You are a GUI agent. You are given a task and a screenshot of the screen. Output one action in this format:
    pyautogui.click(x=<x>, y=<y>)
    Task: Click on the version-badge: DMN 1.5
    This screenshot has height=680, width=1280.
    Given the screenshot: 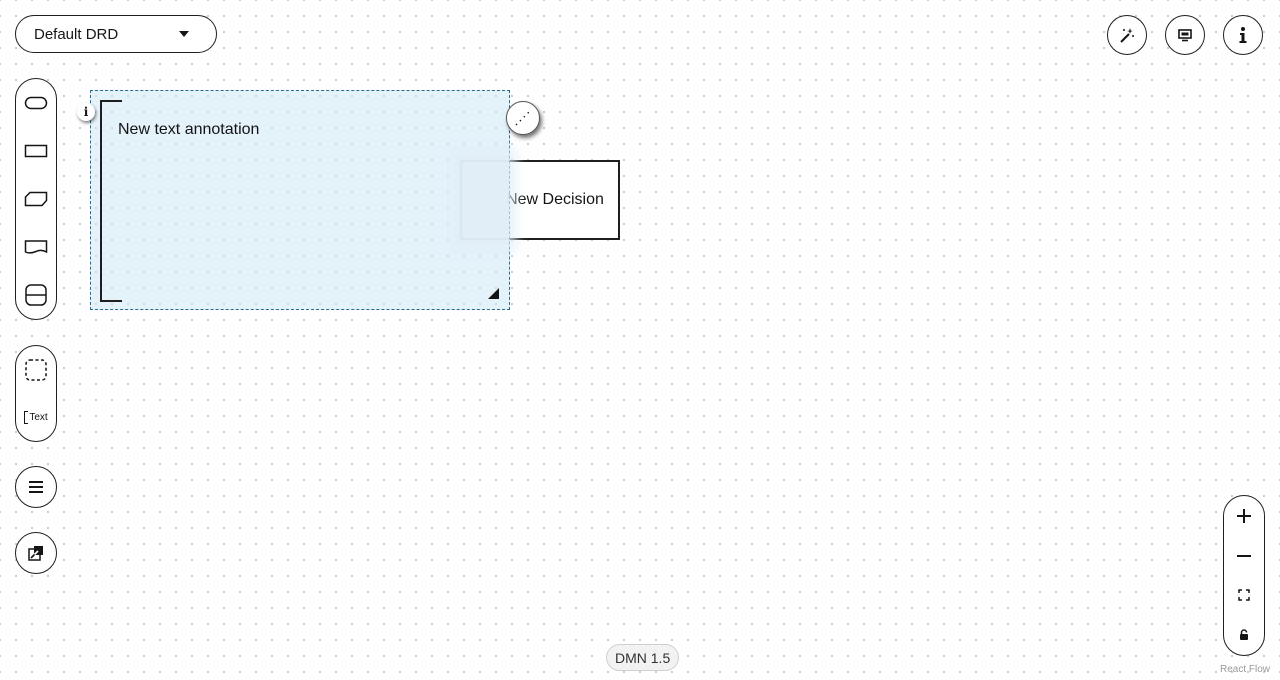 What is the action you would take?
    pyautogui.click(x=643, y=657)
    